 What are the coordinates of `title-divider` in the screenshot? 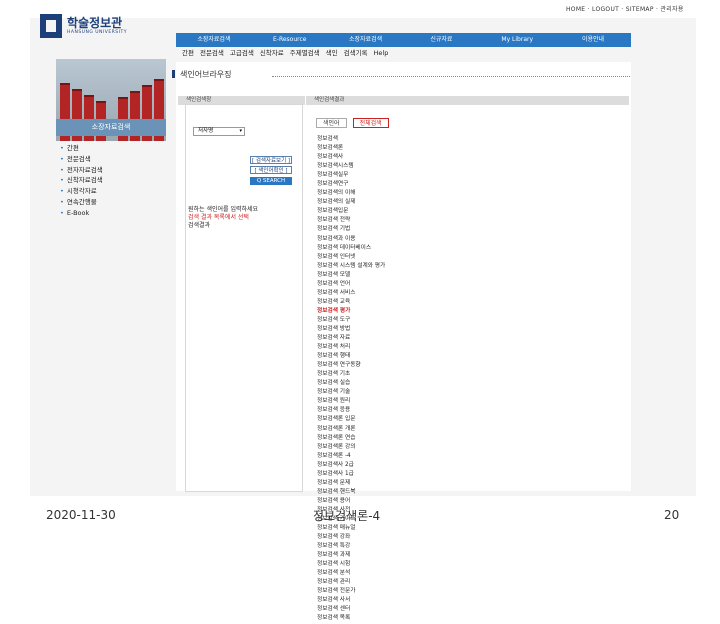 It's located at (451, 76).